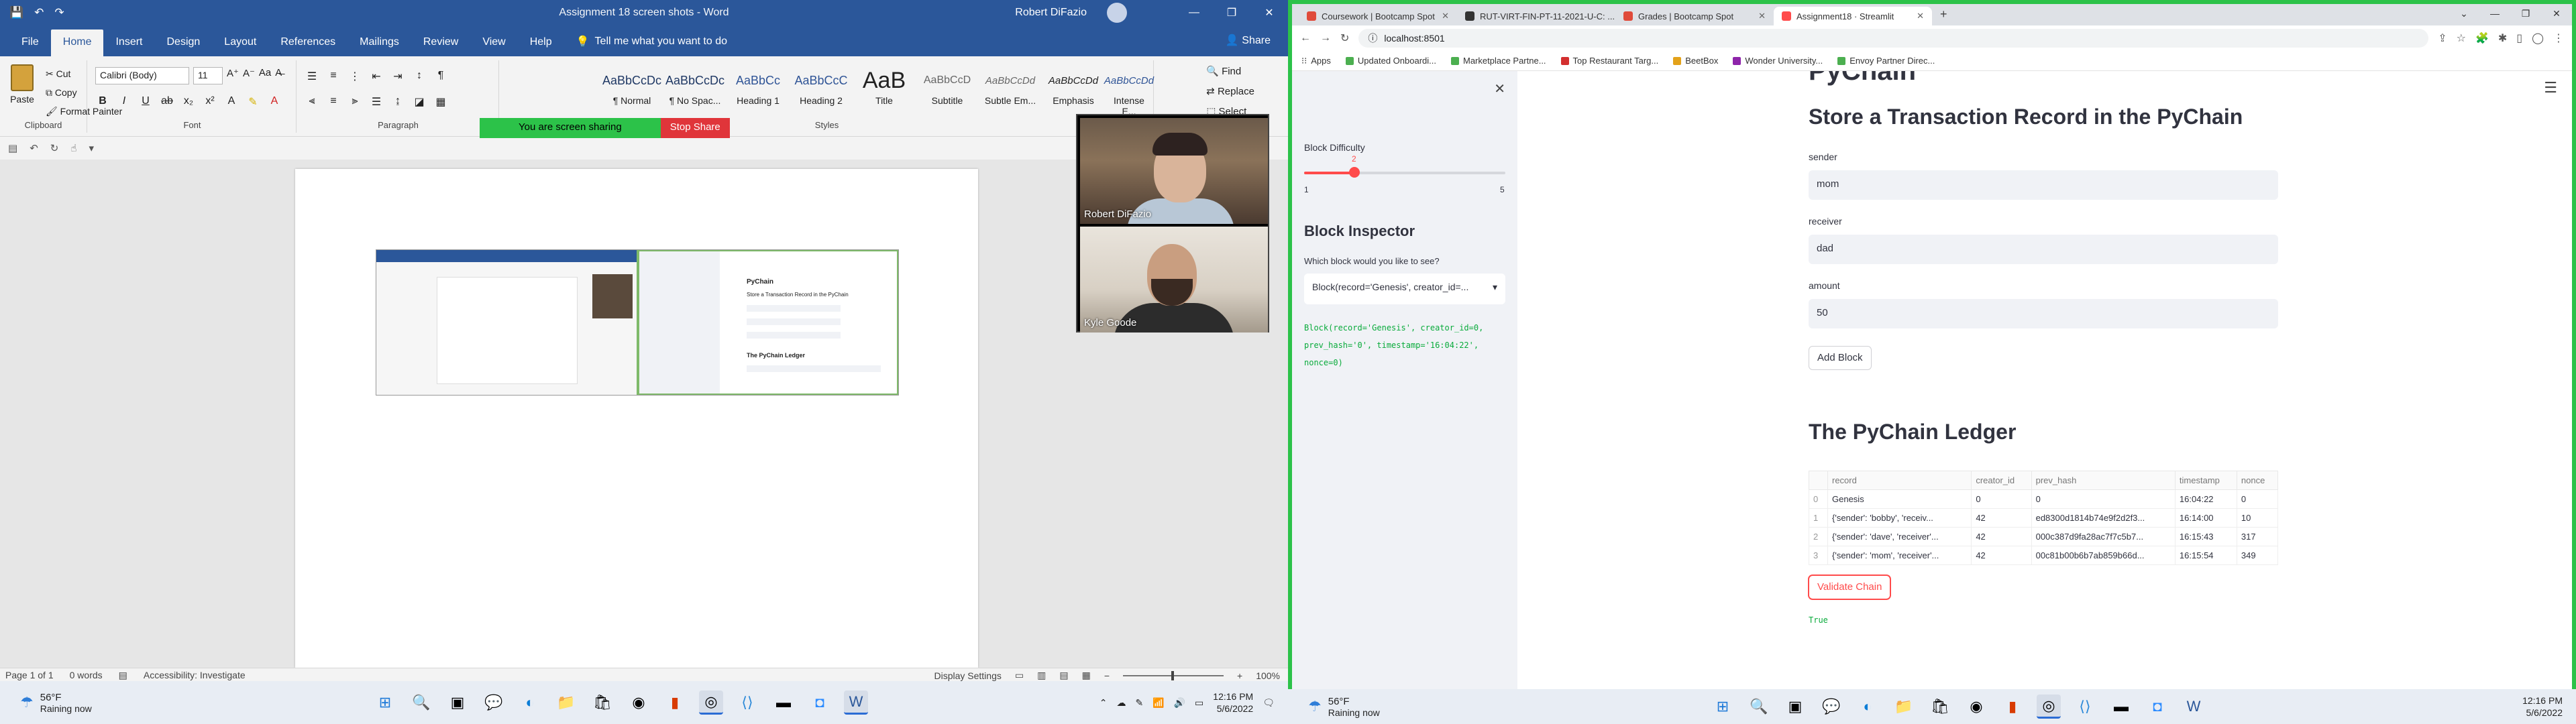  Describe the element at coordinates (566, 702) in the screenshot. I see `file-explorer-icon: 📁` at that location.